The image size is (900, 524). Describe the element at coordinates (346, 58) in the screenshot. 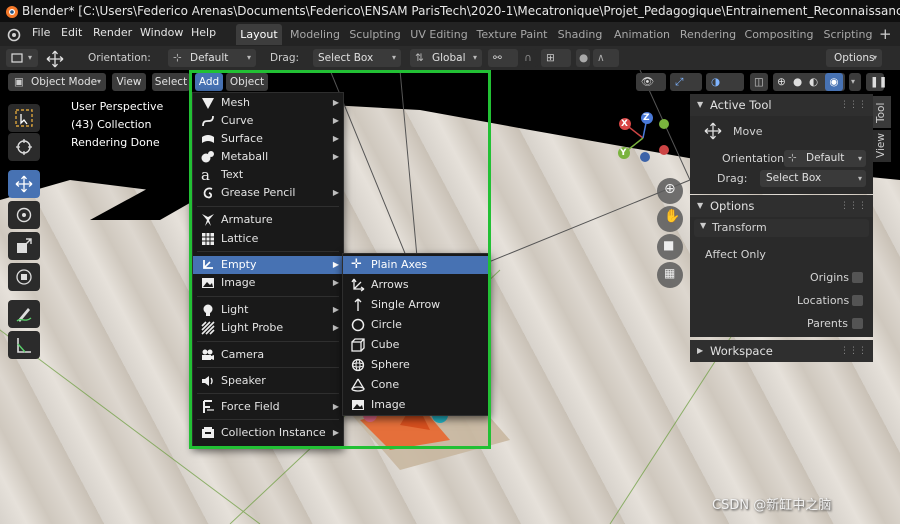

I see `drag-value: Select Box` at that location.